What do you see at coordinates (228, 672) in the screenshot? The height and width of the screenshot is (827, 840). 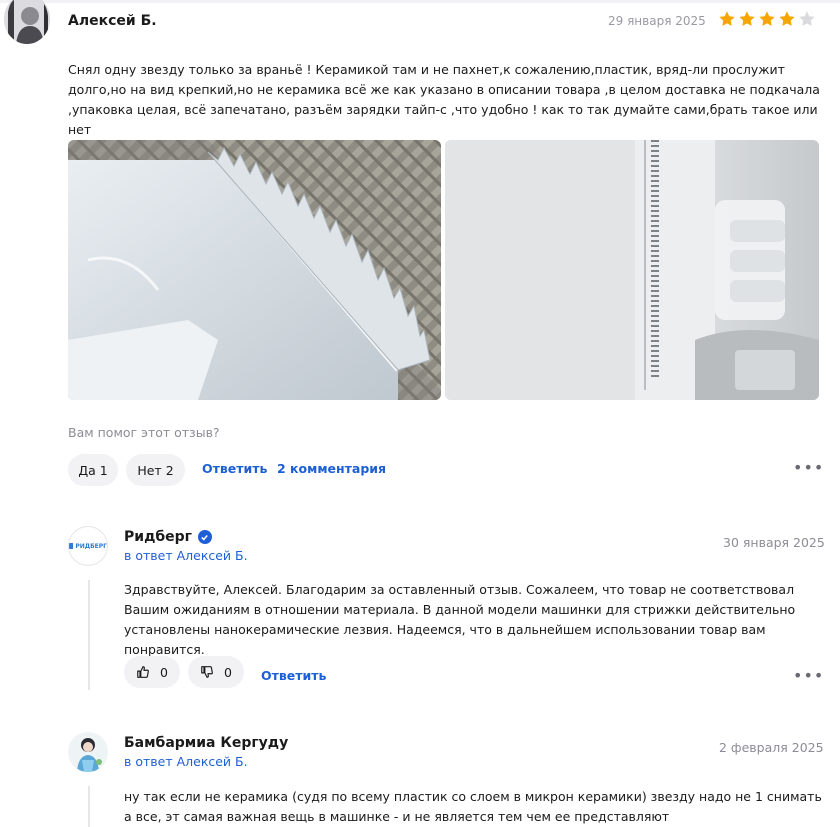 I see `dislike-count: 0` at bounding box center [228, 672].